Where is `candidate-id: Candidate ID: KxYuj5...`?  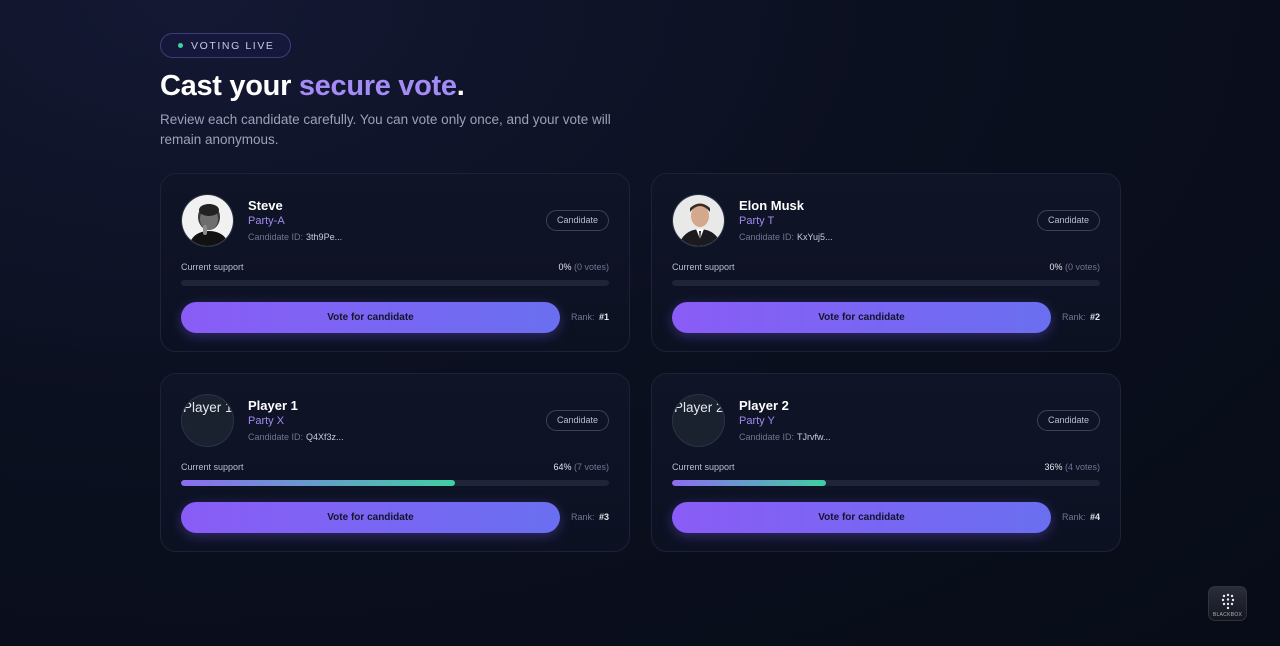 candidate-id: Candidate ID: KxYuj5... is located at coordinates (786, 237).